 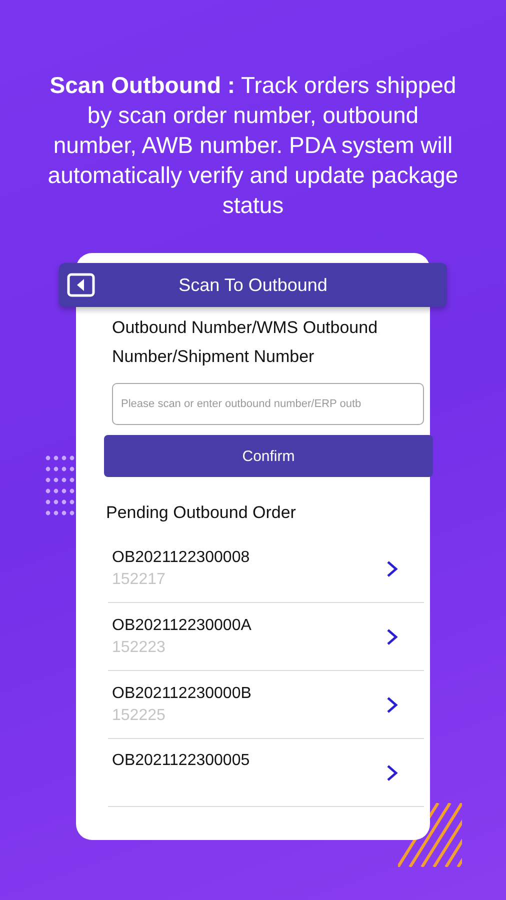 I want to click on stripes-decoration, so click(x=430, y=835).